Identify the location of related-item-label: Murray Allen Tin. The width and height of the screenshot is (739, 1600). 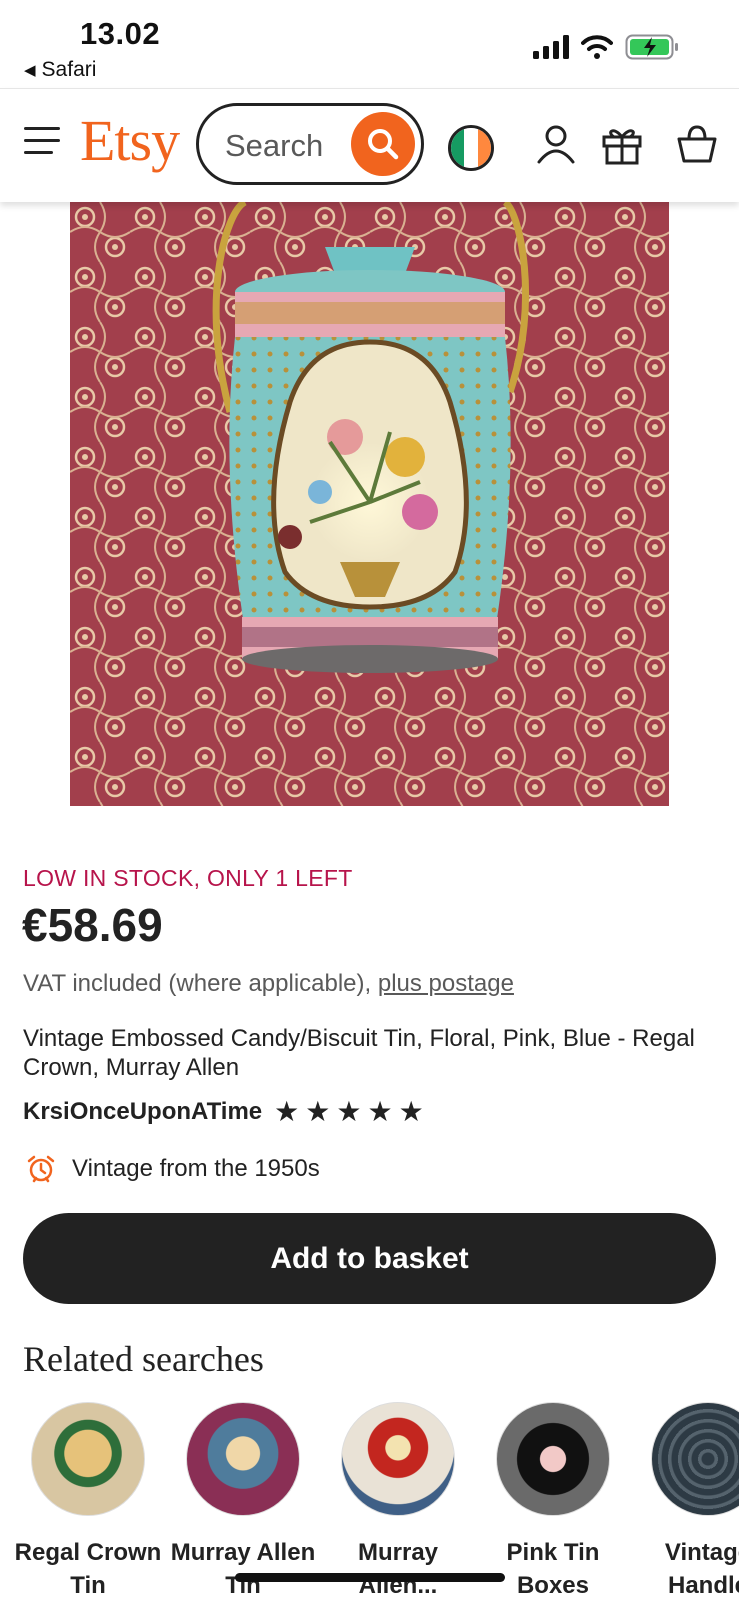
(243, 1569).